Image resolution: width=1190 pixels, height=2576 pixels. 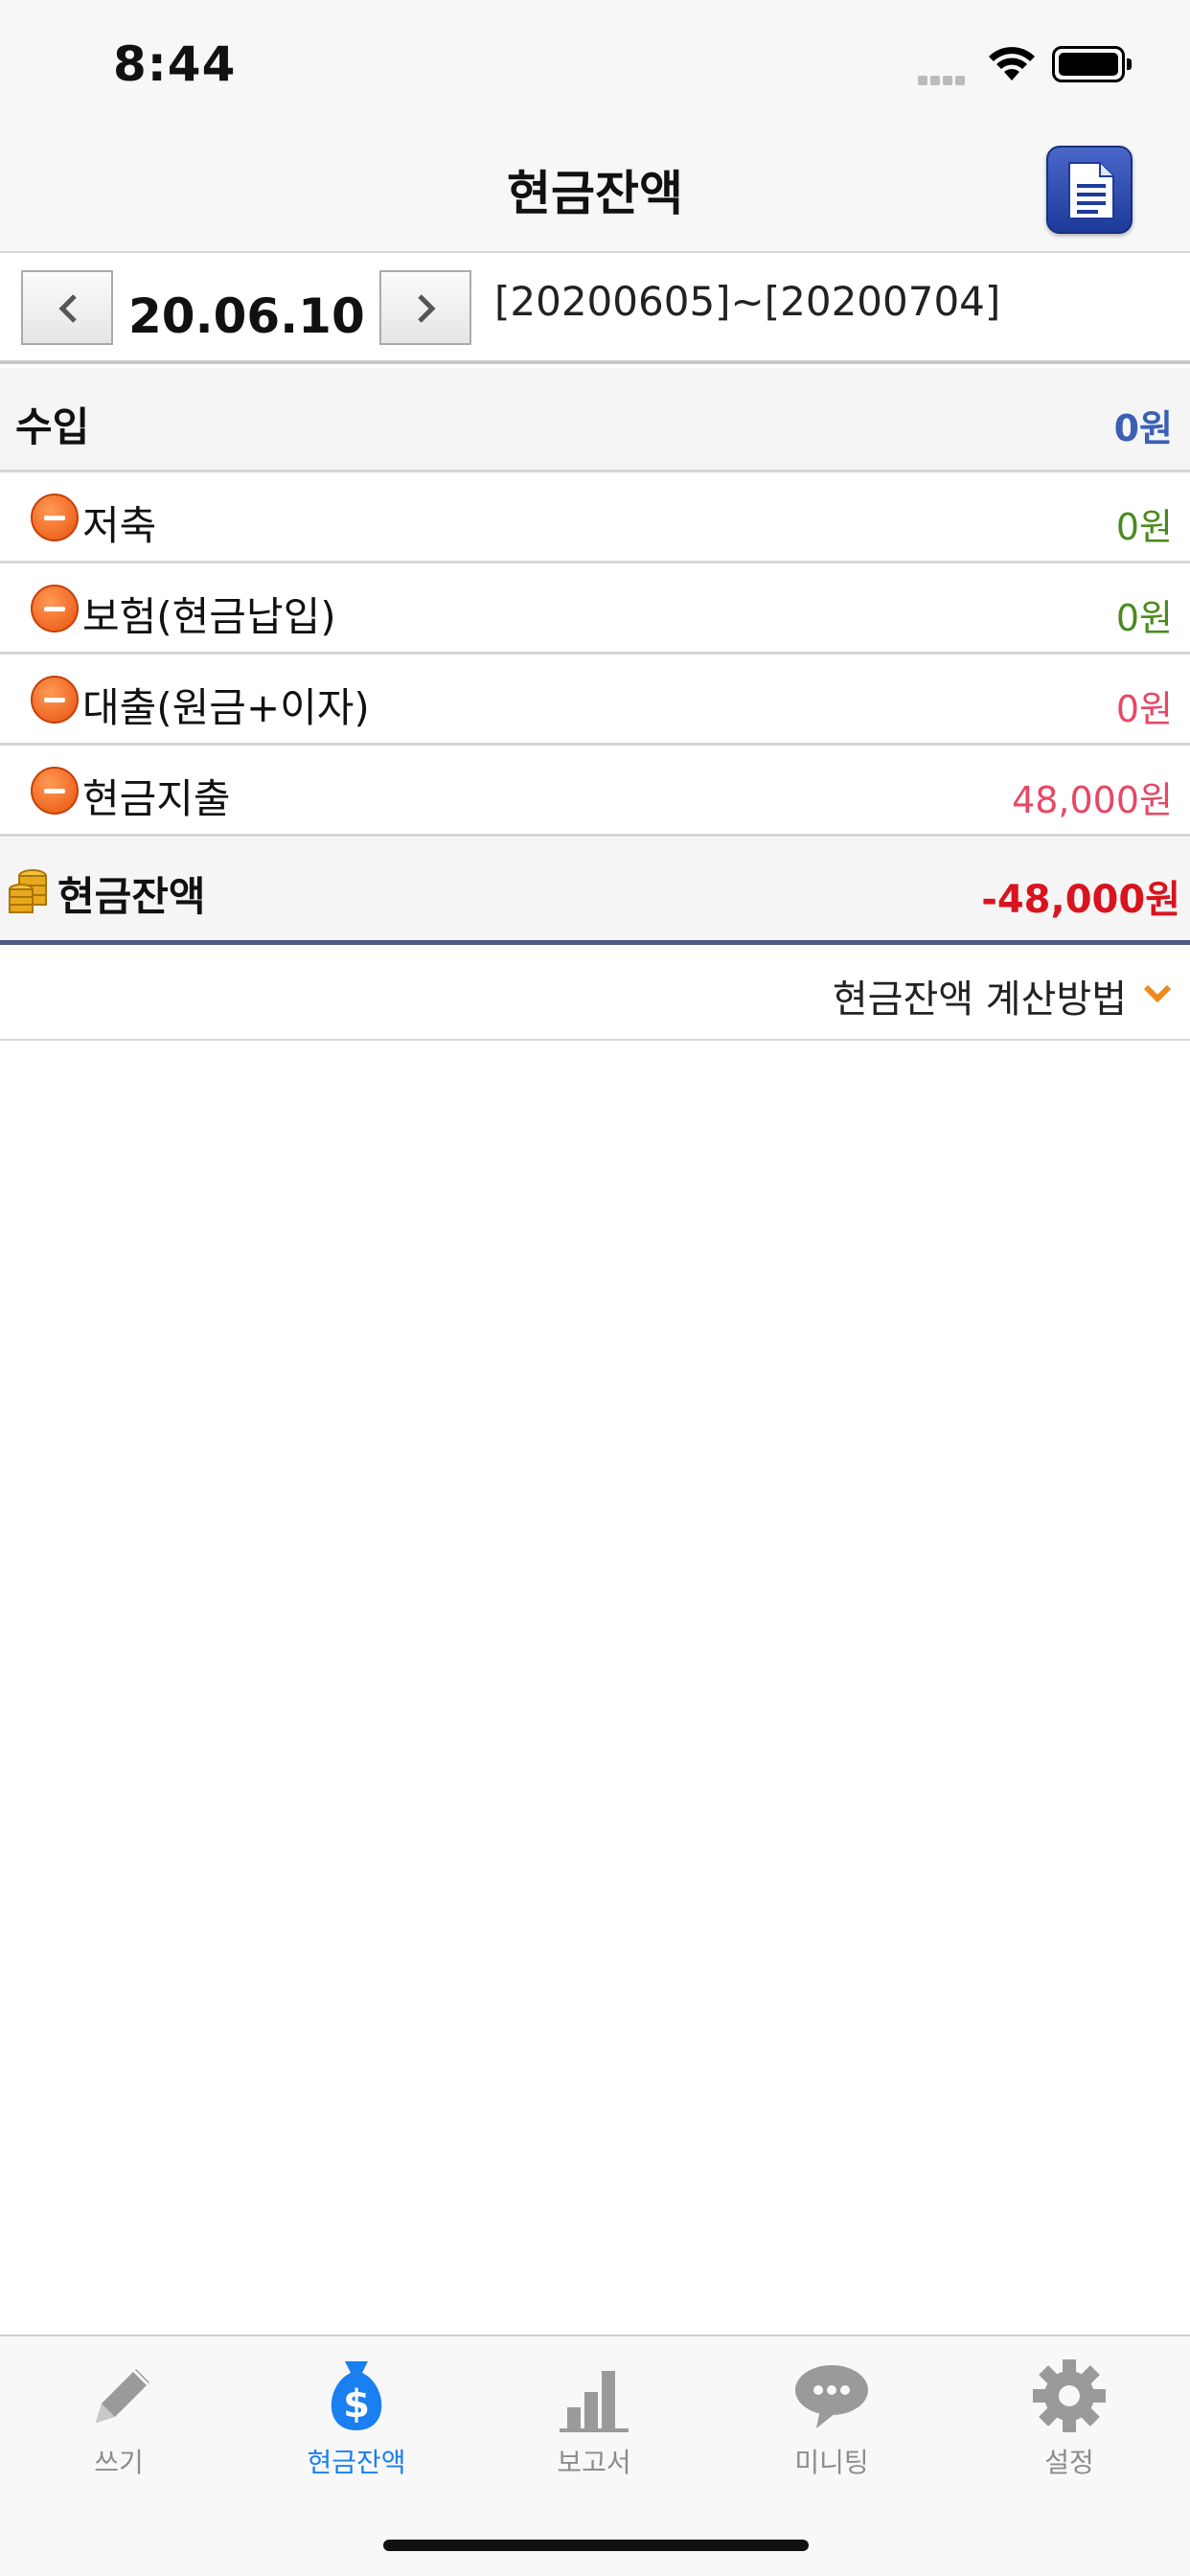 I want to click on next-date-button, so click(x=425, y=307).